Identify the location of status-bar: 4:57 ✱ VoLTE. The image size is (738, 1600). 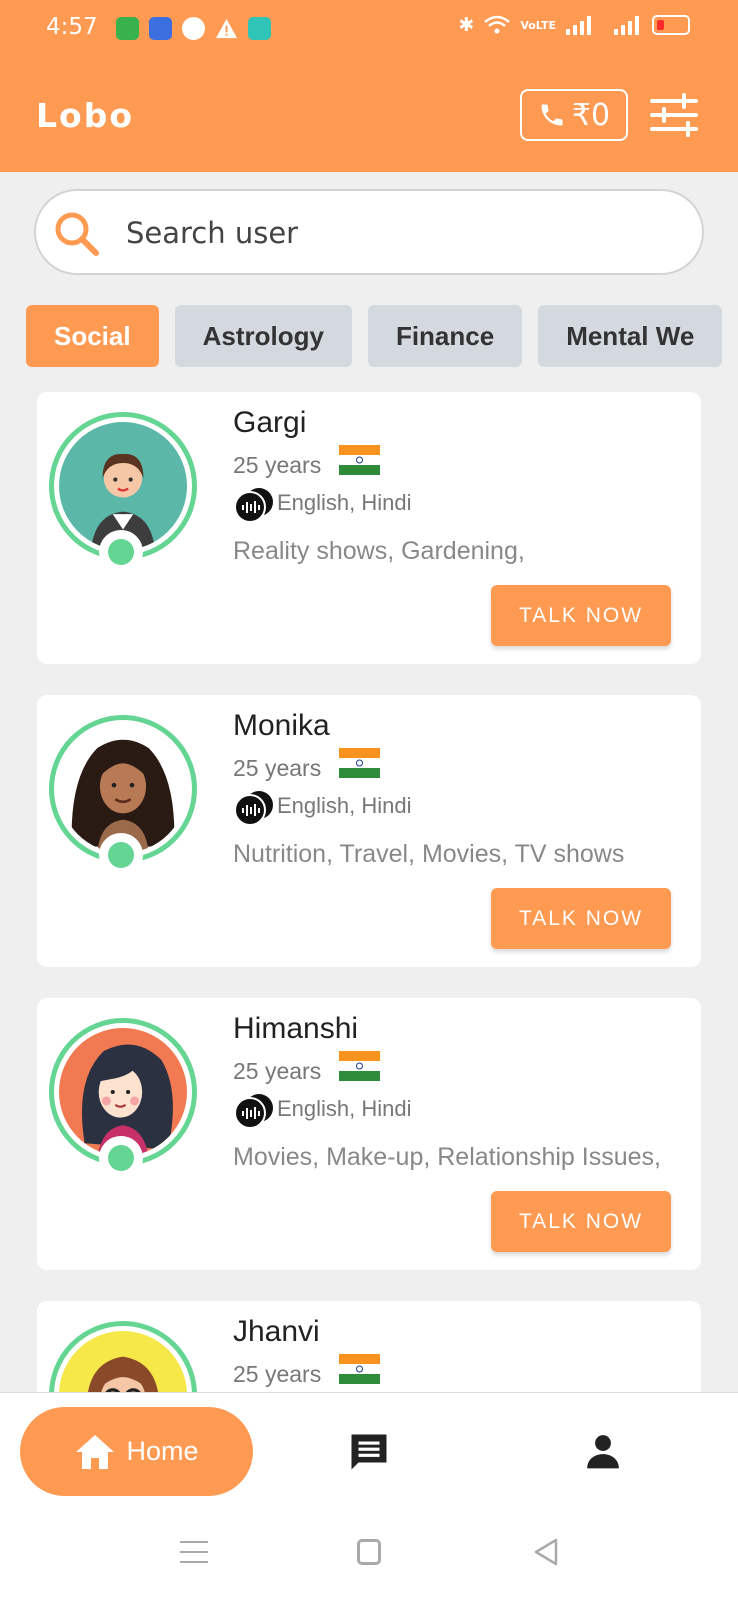
(369, 30).